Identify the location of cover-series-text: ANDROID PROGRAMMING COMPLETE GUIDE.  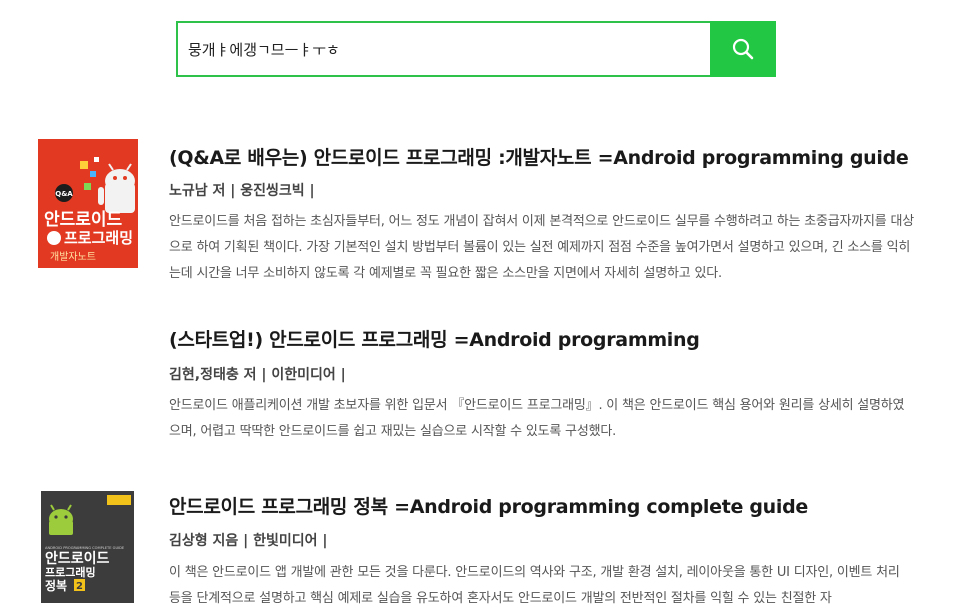
(85, 548).